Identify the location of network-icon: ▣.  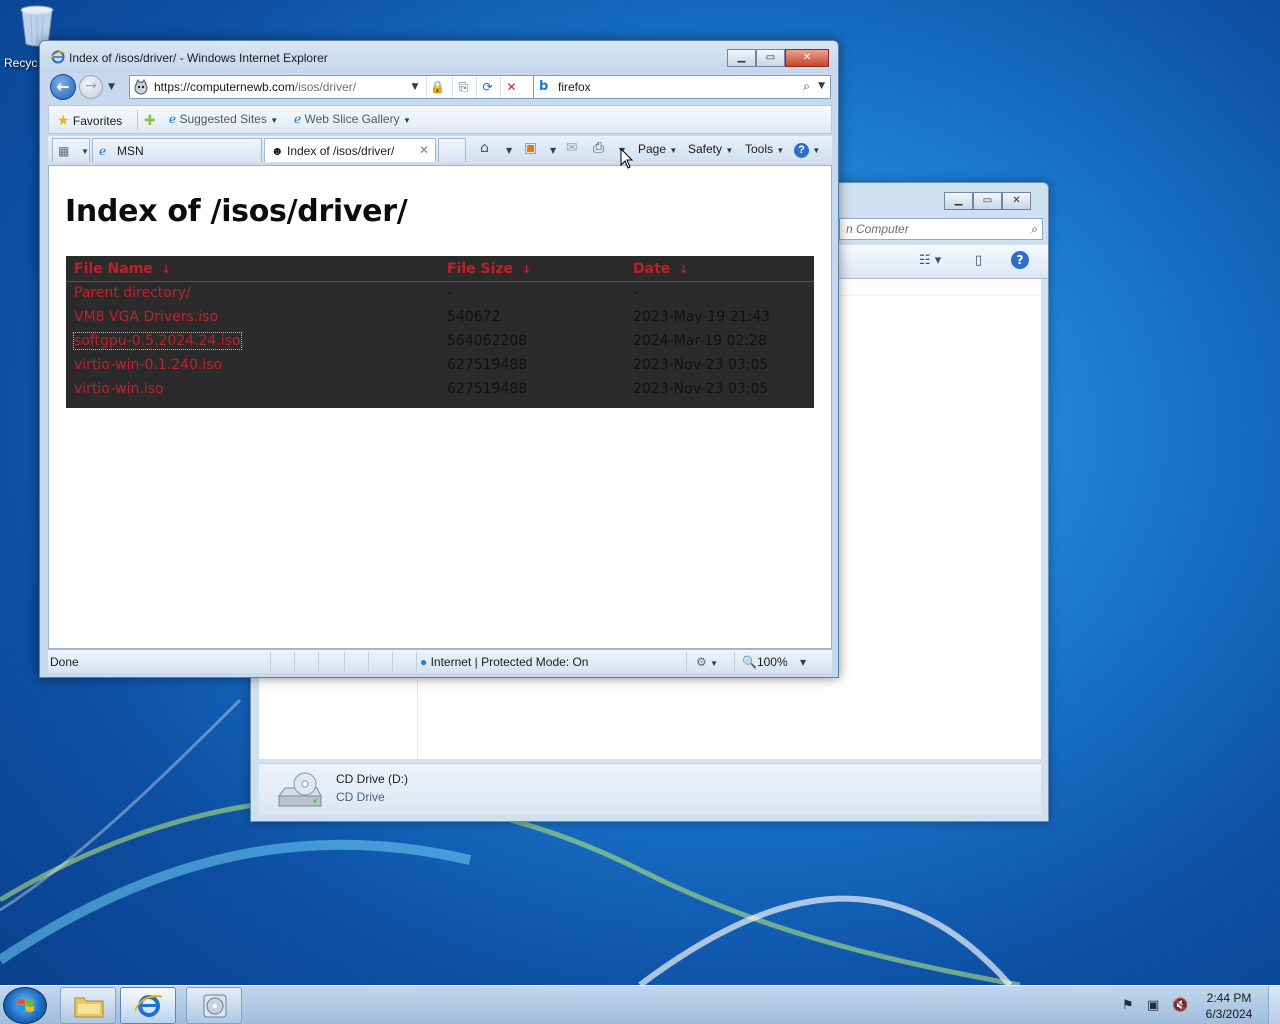
(1153, 1005).